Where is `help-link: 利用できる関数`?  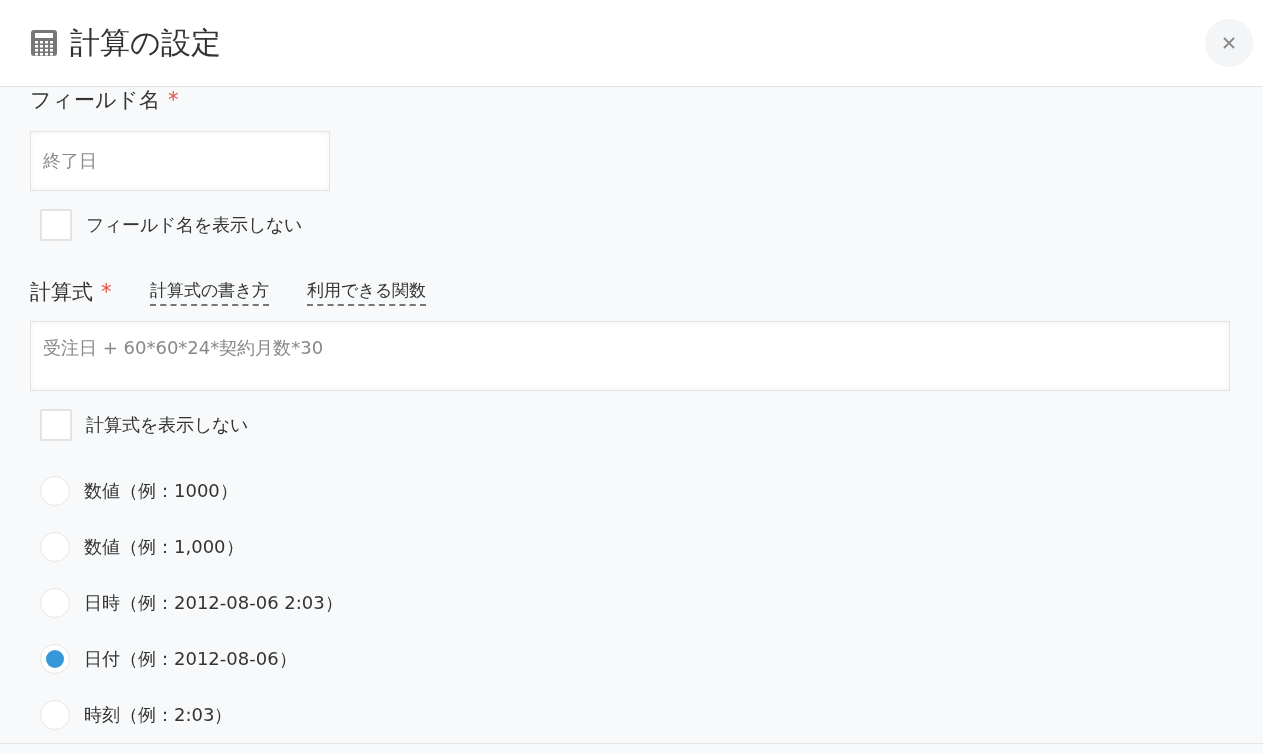 help-link: 利用できる関数 is located at coordinates (366, 292).